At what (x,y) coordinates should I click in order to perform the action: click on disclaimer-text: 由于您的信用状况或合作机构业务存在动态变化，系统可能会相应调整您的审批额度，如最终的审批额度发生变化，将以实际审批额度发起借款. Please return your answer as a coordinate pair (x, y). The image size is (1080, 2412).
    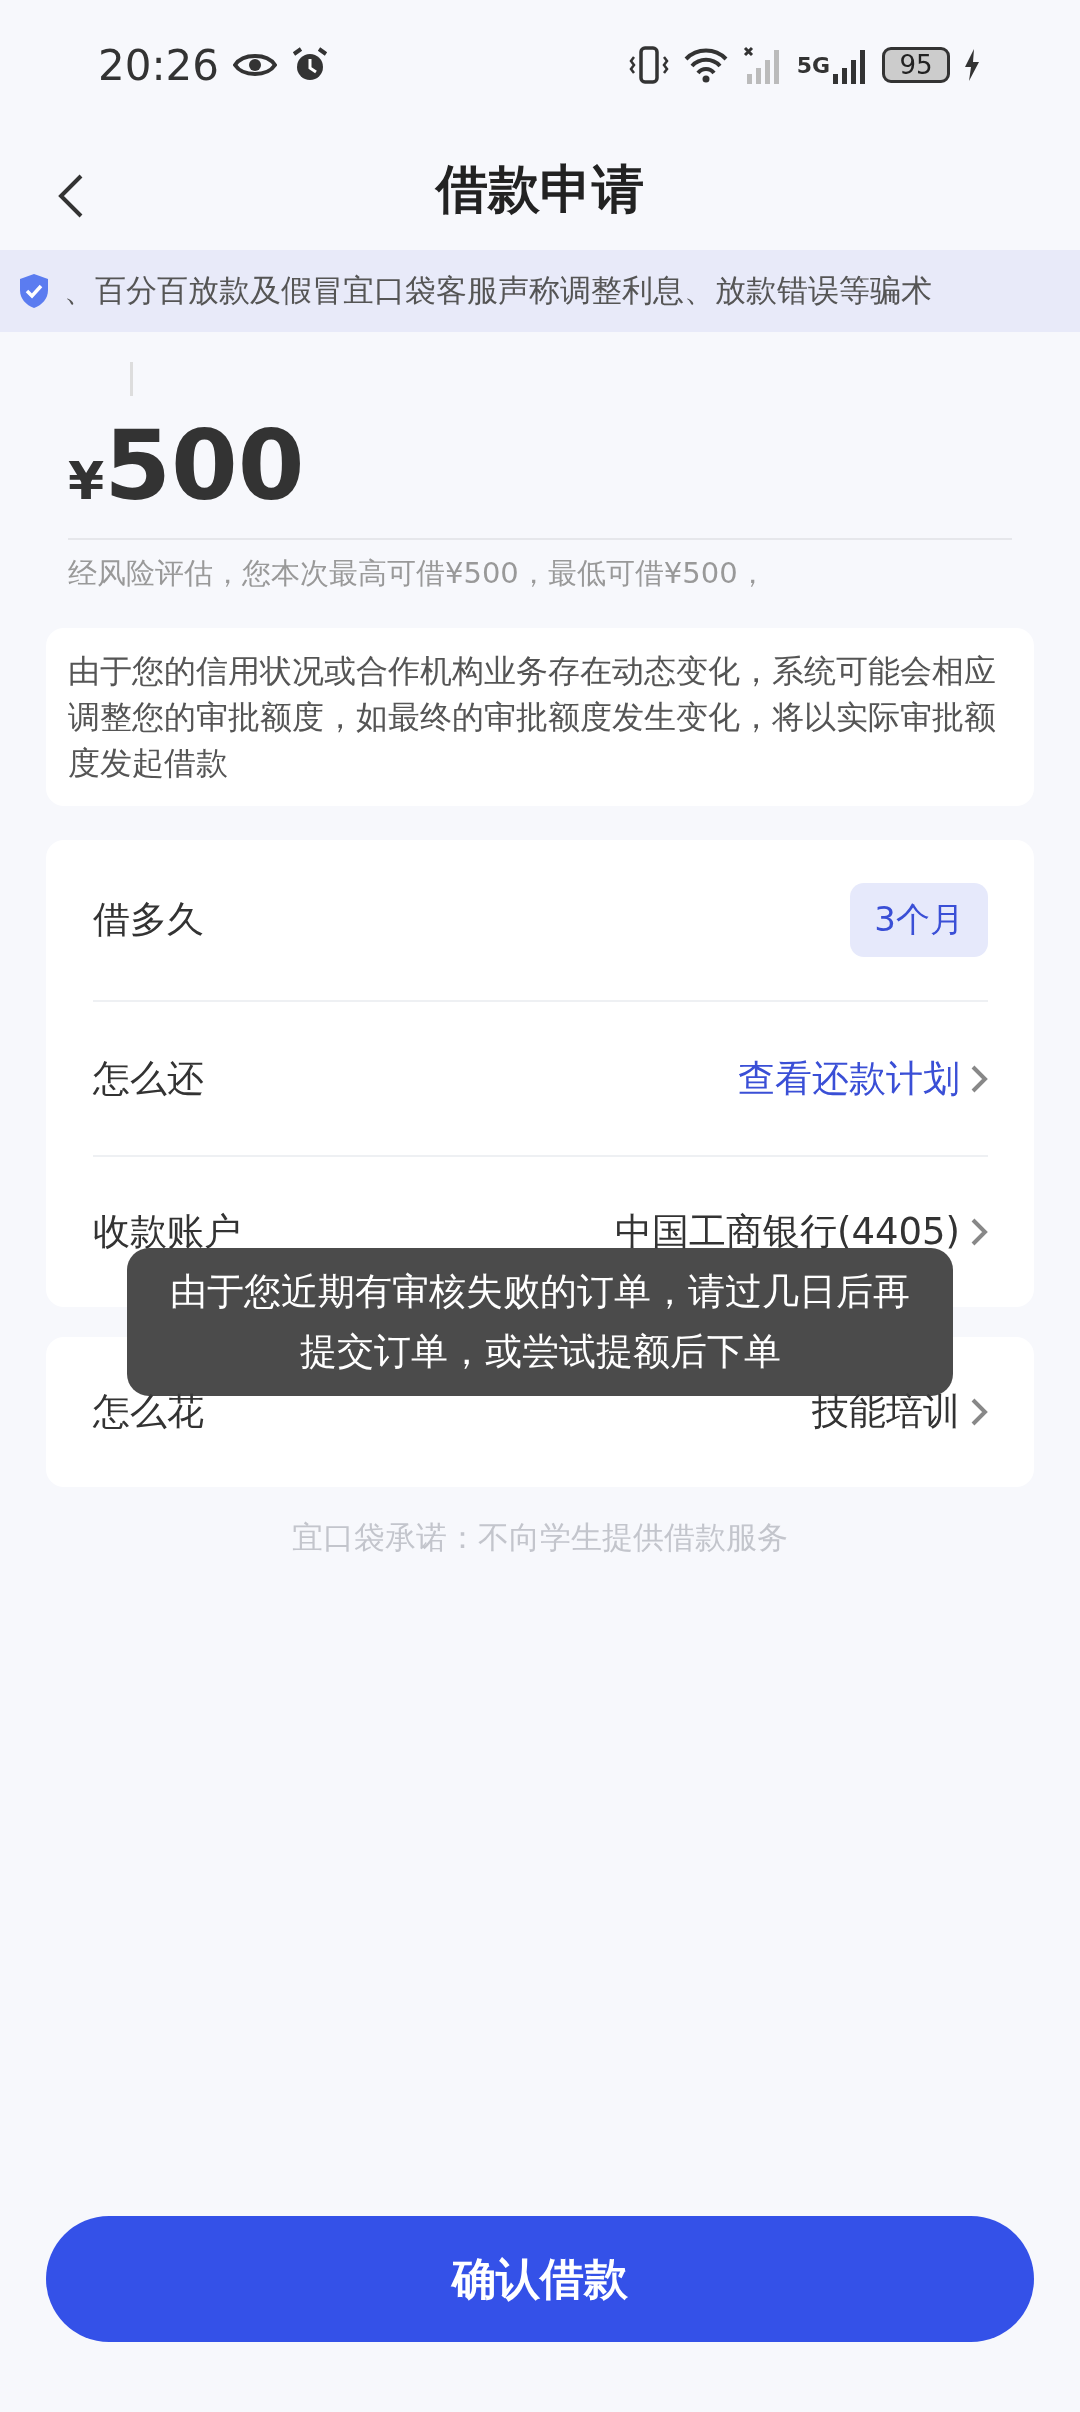
    Looking at the image, I should click on (532, 717).